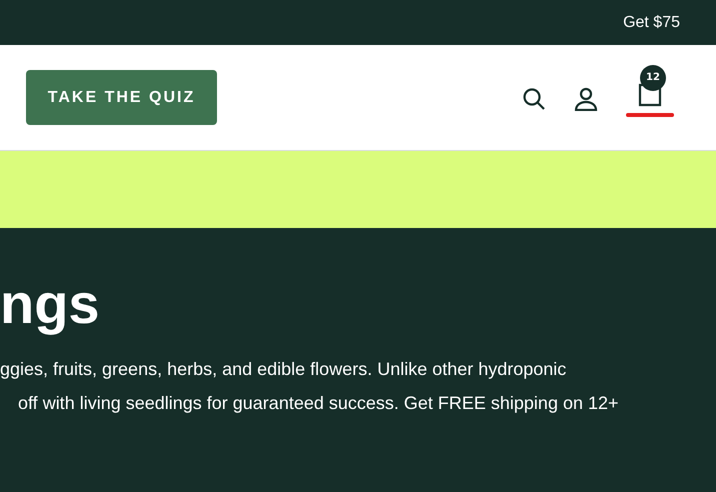  I want to click on quiz-button: TAKE THE QUIZ, so click(121, 97).